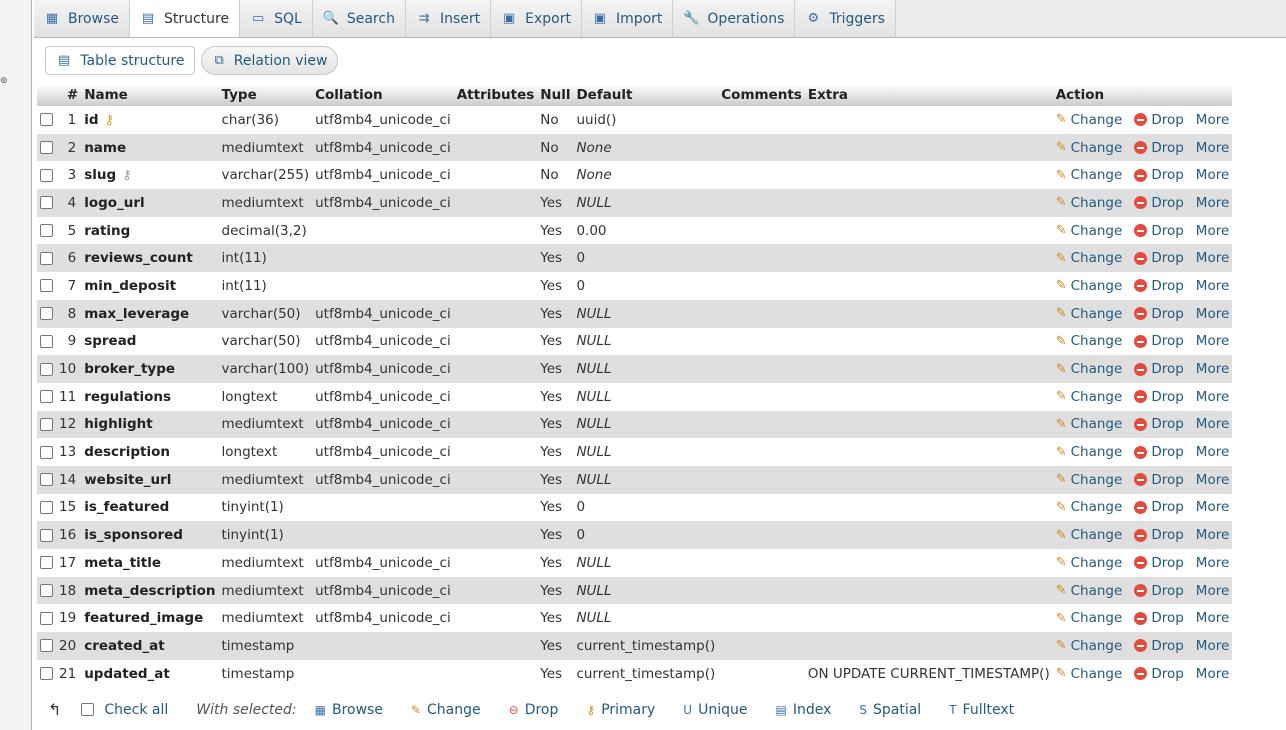 This screenshot has height=730, width=1286. What do you see at coordinates (359, 18) in the screenshot?
I see `tab-search: 🔍 Search` at bounding box center [359, 18].